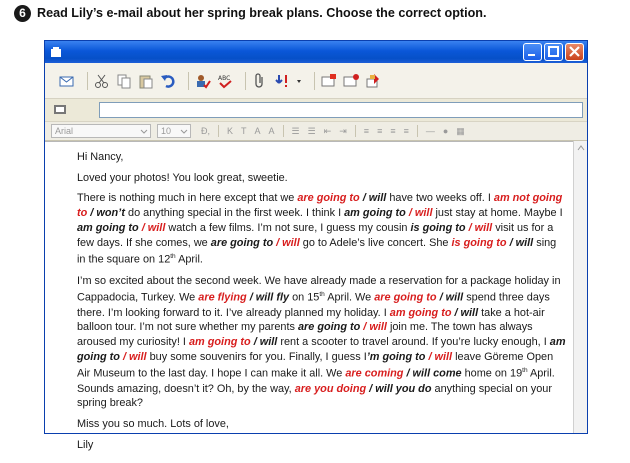  Describe the element at coordinates (296, 131) in the screenshot. I see `numbered-list-icon: ☰` at that location.